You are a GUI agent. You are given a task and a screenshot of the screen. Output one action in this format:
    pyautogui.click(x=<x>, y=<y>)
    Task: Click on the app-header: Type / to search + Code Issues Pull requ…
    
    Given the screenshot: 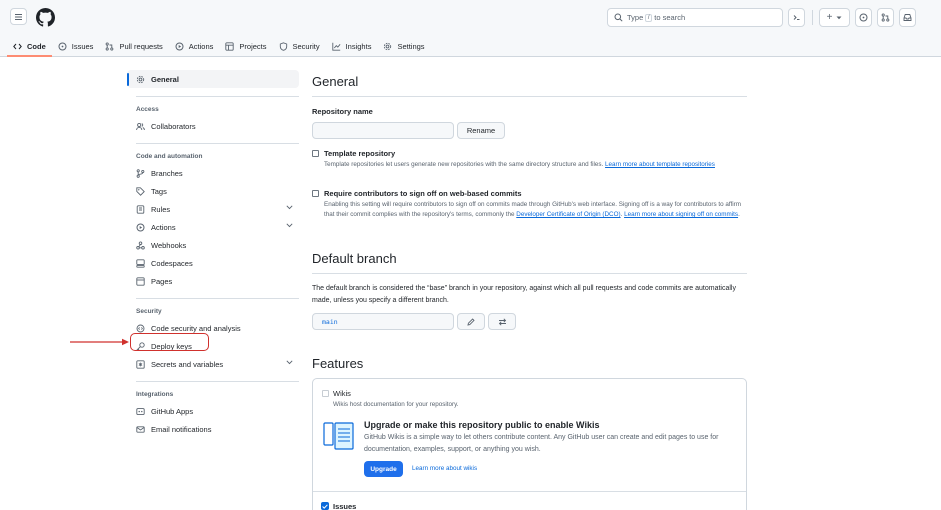 What is the action you would take?
    pyautogui.click(x=470, y=28)
    